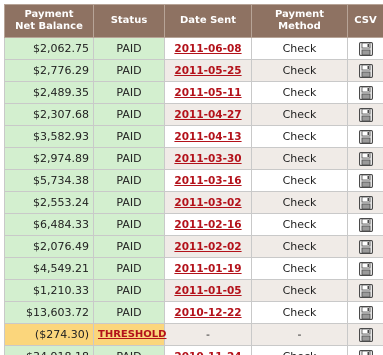 Image resolution: width=383 pixels, height=355 pixels. Describe the element at coordinates (207, 115) in the screenshot. I see `date-sent-link: 2011-04-27` at that location.